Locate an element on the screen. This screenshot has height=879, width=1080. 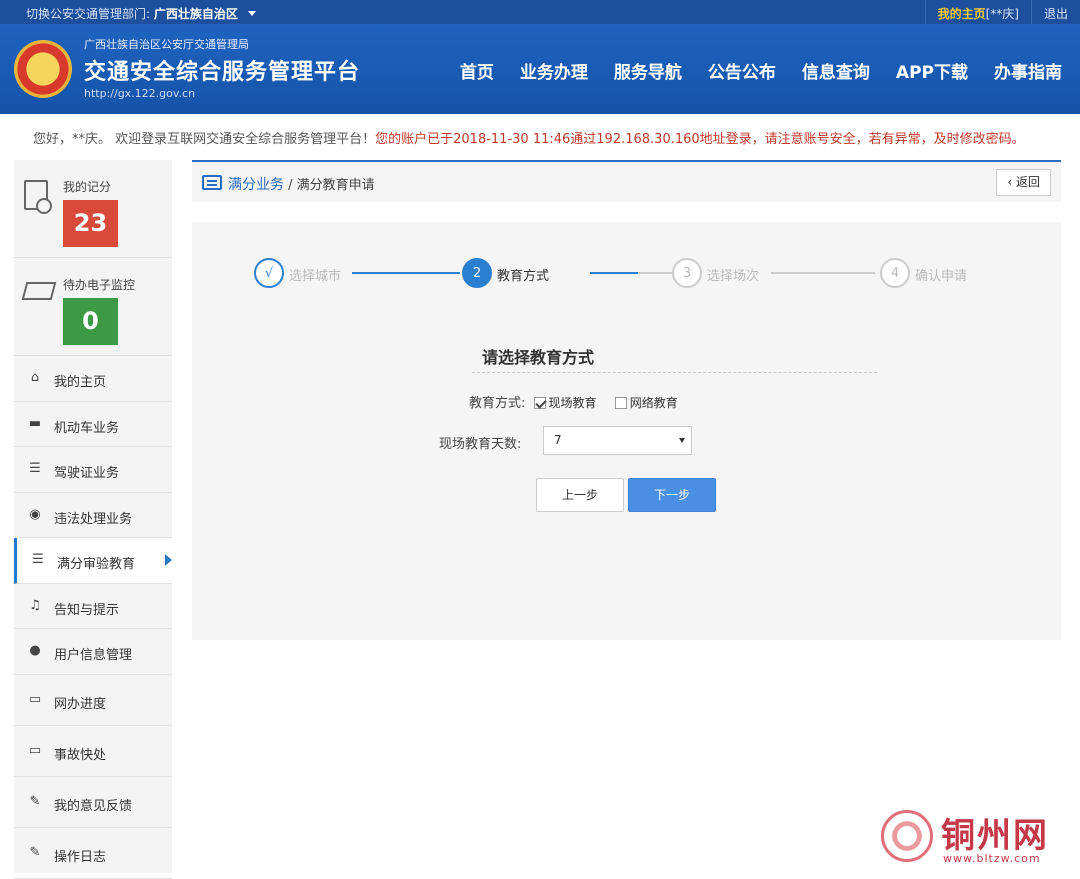
license-card-icon: ☰ is located at coordinates (35, 468).